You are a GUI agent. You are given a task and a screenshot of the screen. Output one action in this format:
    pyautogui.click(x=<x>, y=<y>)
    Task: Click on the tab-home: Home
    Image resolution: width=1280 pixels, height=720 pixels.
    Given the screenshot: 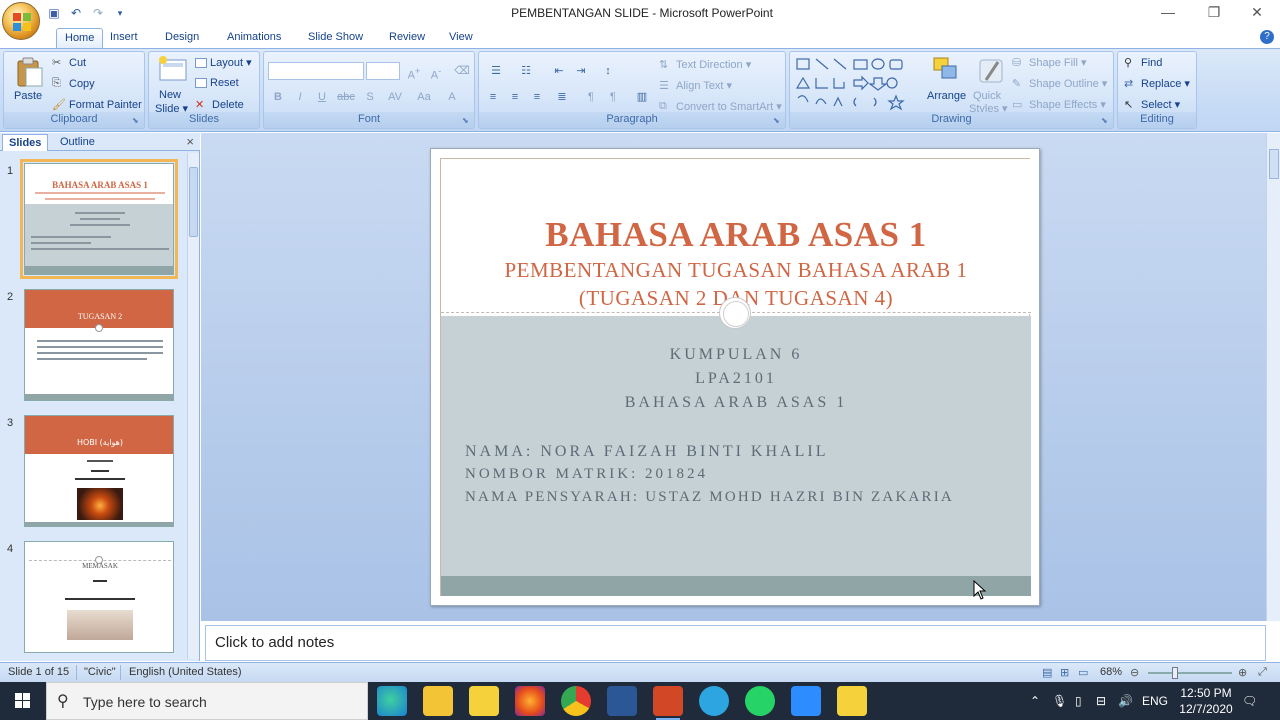 What is the action you would take?
    pyautogui.click(x=80, y=38)
    